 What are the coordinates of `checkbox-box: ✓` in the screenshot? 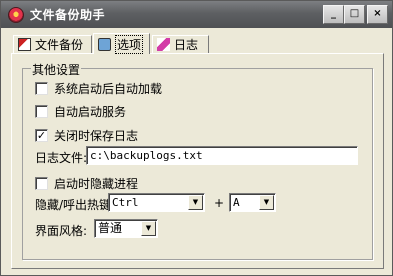 It's located at (41, 135).